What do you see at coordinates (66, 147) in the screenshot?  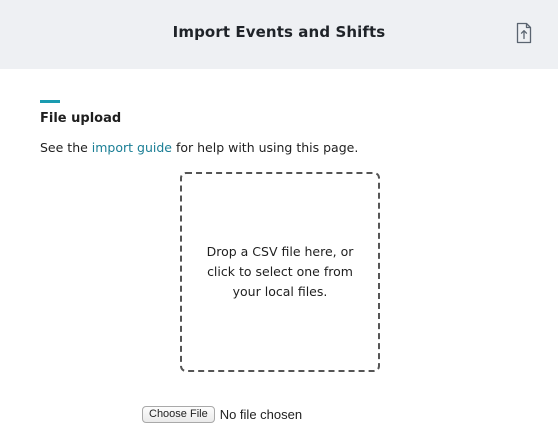 I see `help-text-prefix: See the` at bounding box center [66, 147].